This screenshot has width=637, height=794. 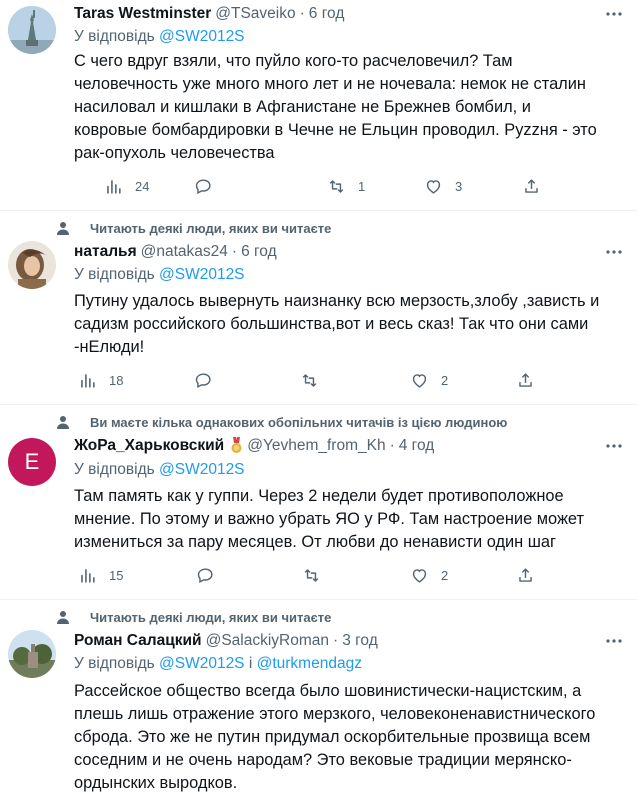 What do you see at coordinates (255, 14) in the screenshot?
I see `user-handle: @TSaveiko` at bounding box center [255, 14].